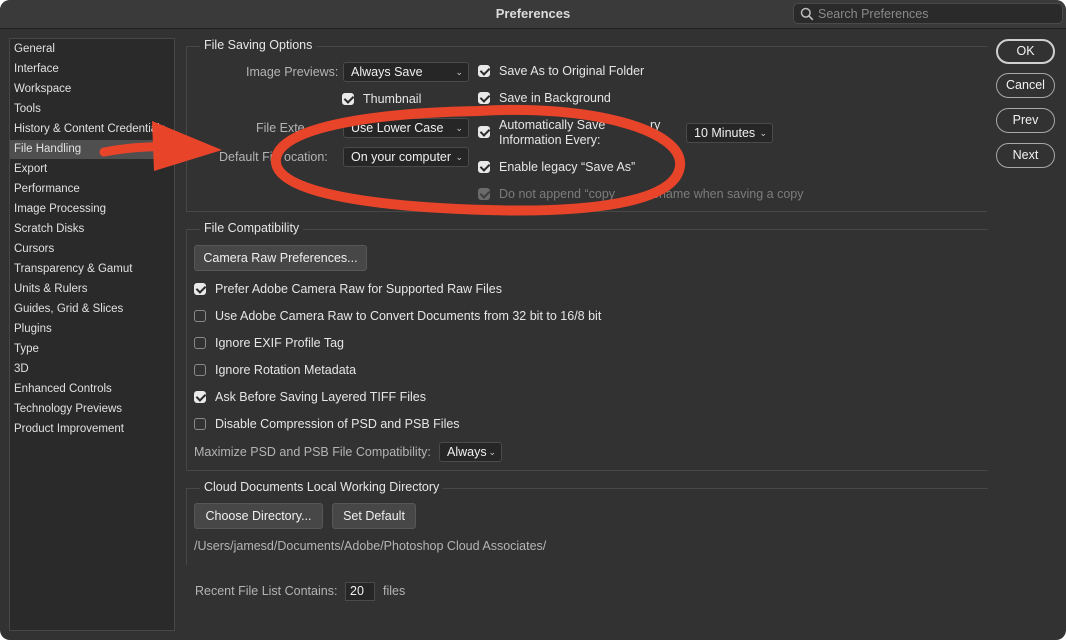  I want to click on save-as-original-checkbox, so click(484, 71).